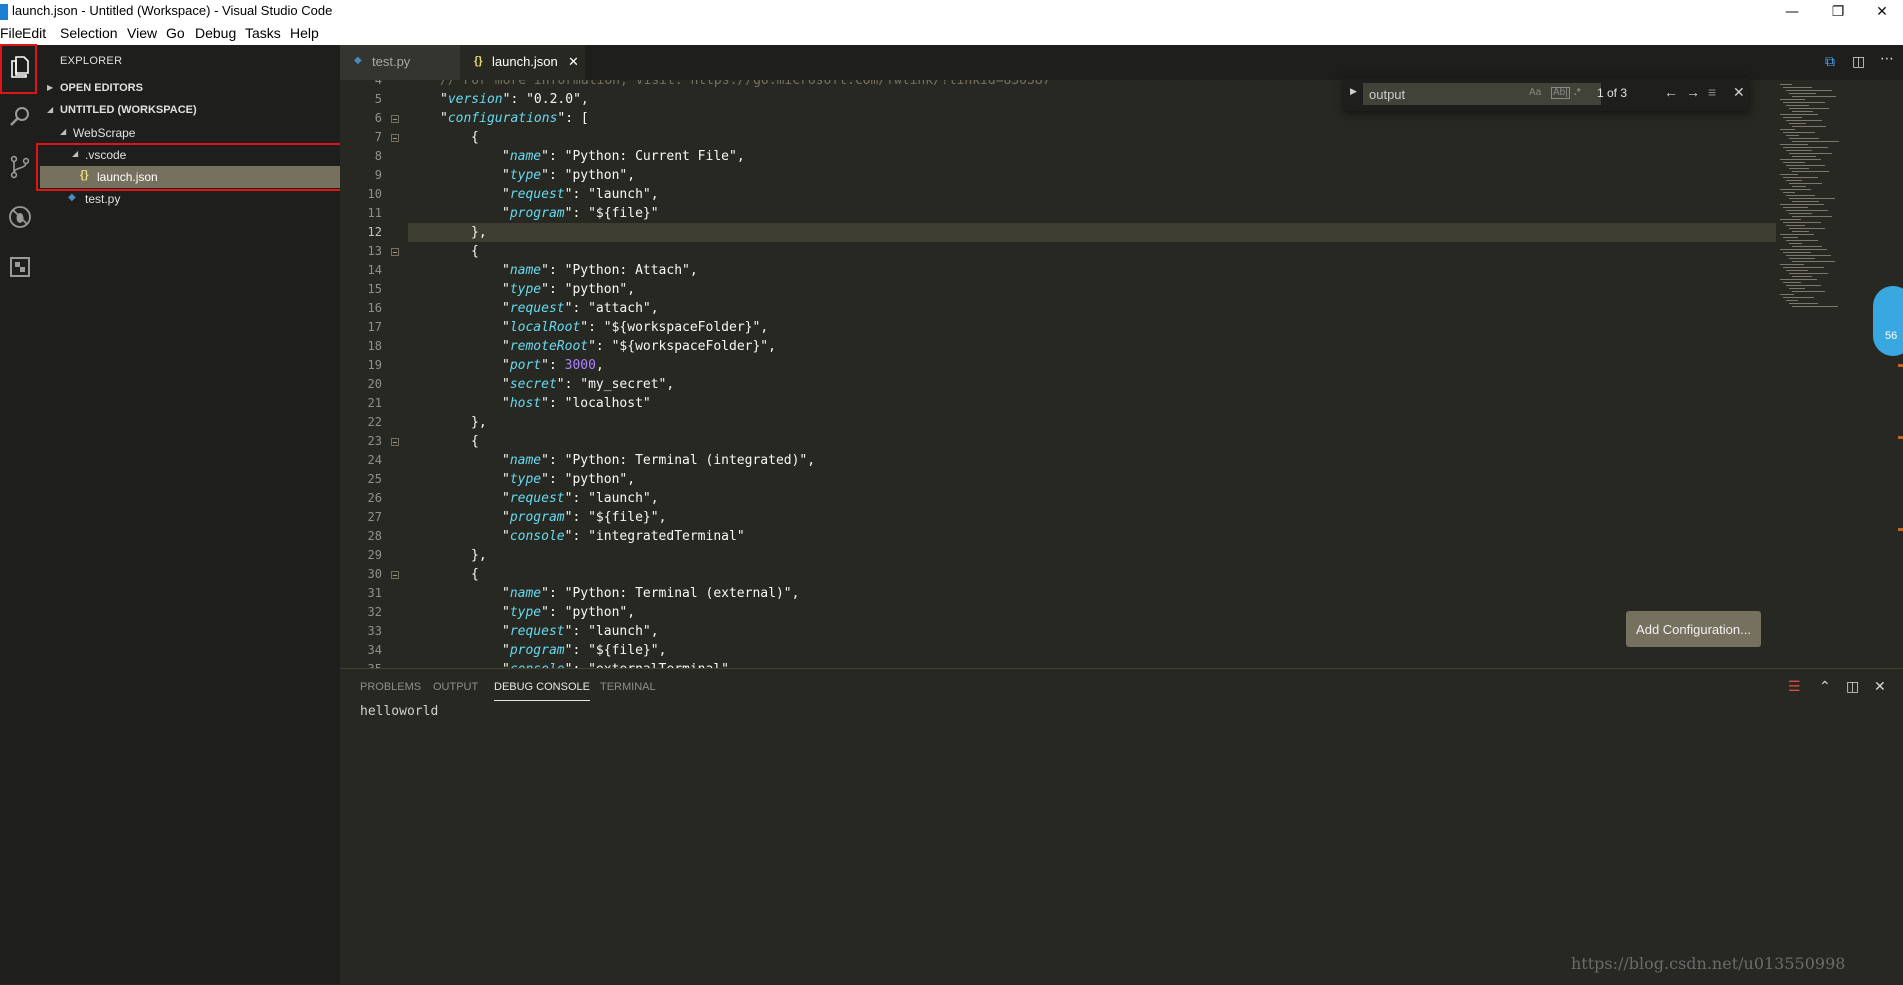 This screenshot has height=985, width=1903. I want to click on line-number: 22, so click(374, 422).